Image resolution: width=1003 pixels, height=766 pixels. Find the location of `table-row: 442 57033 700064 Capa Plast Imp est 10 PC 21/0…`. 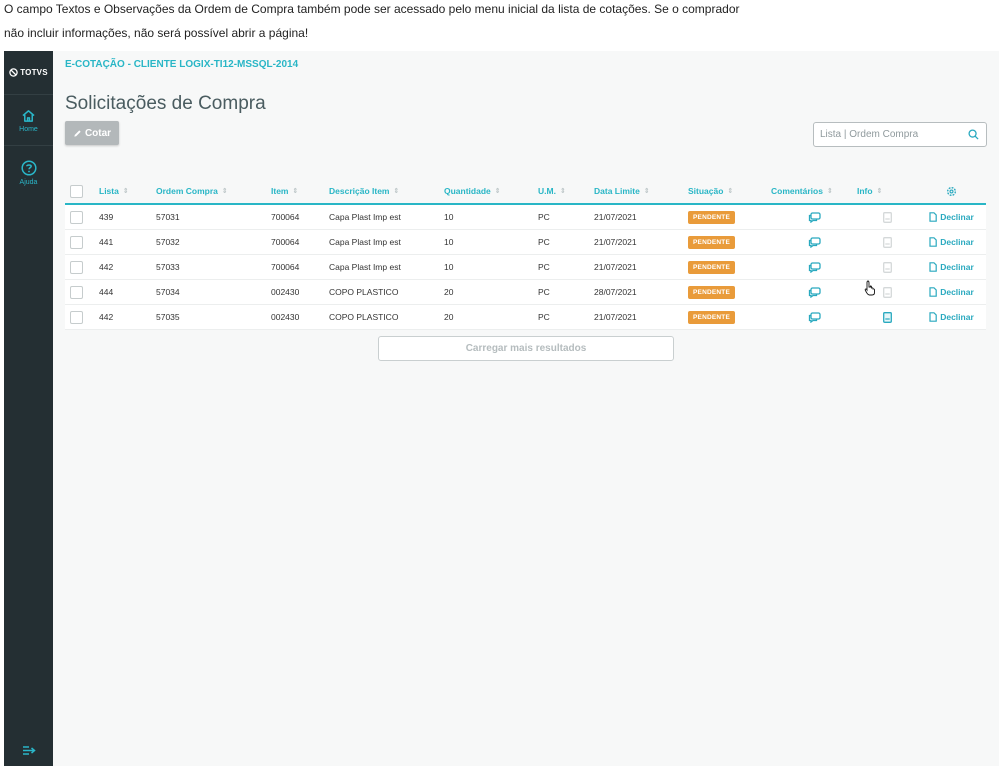

table-row: 442 57033 700064 Capa Plast Imp est 10 PC 21/0… is located at coordinates (525, 267).